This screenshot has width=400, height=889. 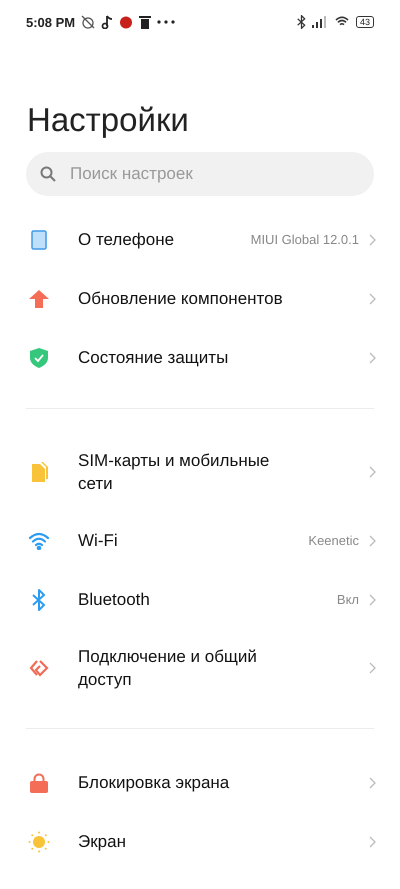 I want to click on search-bar: Поиск настроек, so click(x=200, y=174).